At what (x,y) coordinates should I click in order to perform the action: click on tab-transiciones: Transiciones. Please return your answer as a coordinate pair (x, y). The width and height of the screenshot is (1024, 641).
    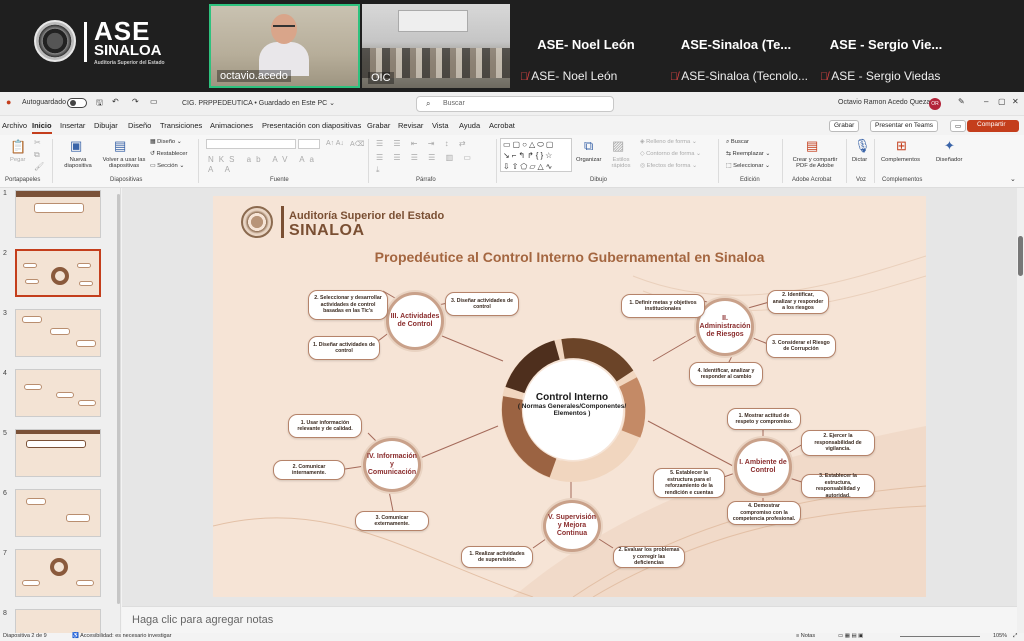
    Looking at the image, I should click on (181, 125).